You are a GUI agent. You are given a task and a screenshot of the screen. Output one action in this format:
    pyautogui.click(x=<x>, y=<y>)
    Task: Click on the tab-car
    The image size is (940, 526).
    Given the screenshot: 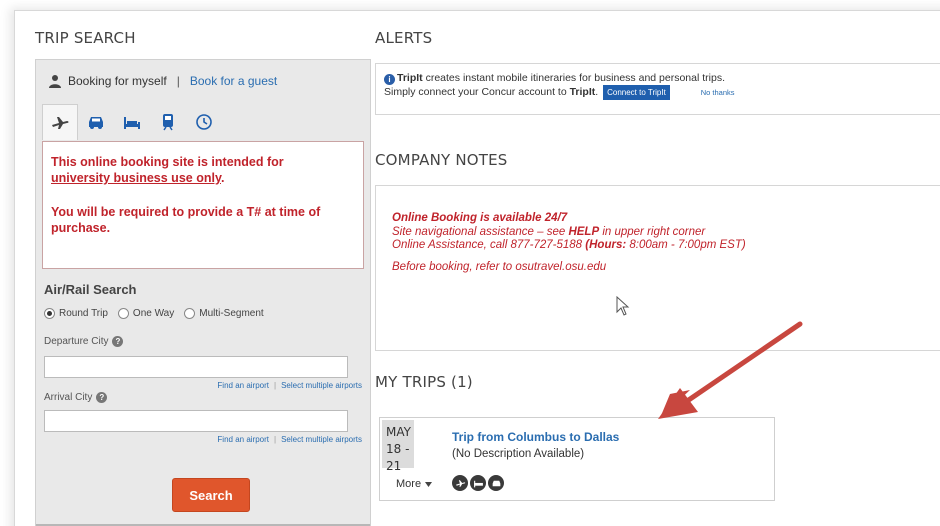 What is the action you would take?
    pyautogui.click(x=96, y=122)
    